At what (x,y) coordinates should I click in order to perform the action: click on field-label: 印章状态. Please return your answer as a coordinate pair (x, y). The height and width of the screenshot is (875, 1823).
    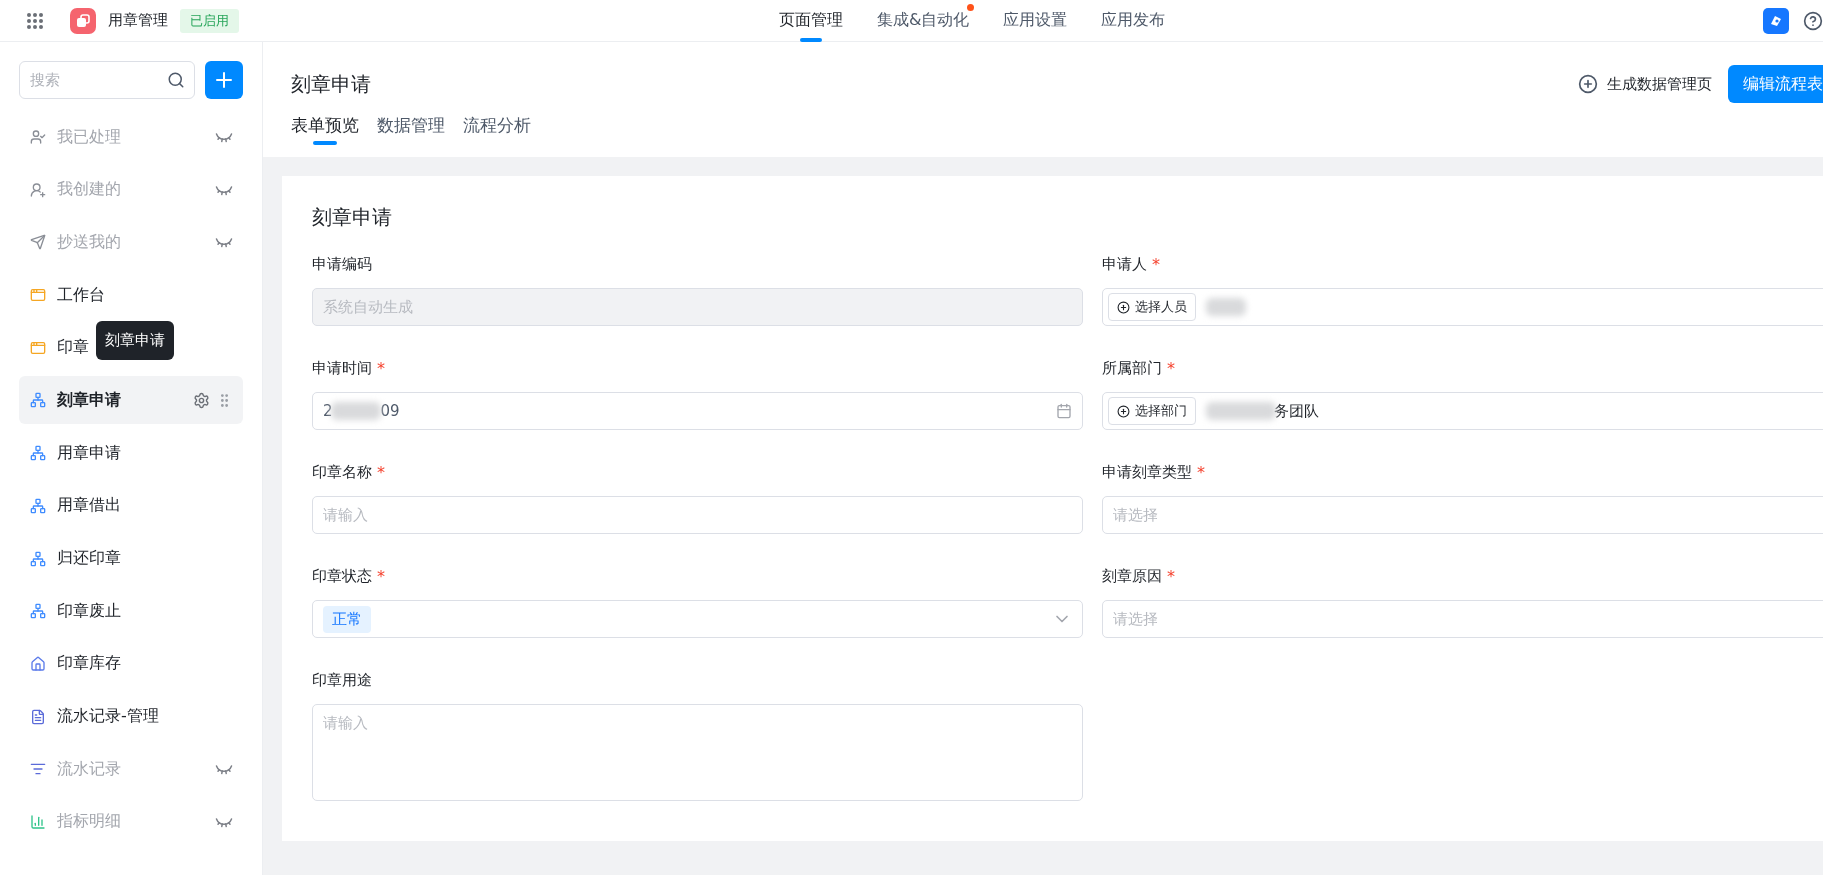
    Looking at the image, I should click on (342, 576).